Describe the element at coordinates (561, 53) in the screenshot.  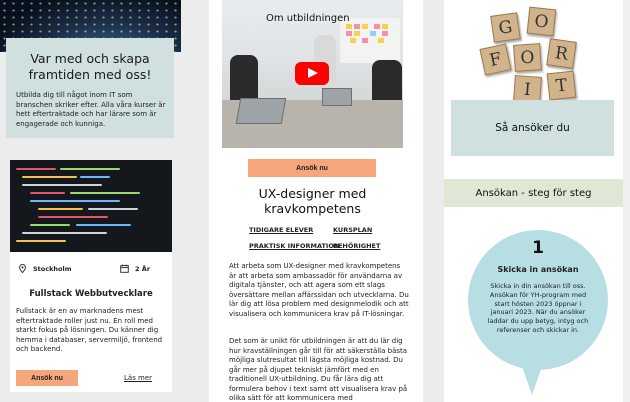
I see `letter-tile: R` at that location.